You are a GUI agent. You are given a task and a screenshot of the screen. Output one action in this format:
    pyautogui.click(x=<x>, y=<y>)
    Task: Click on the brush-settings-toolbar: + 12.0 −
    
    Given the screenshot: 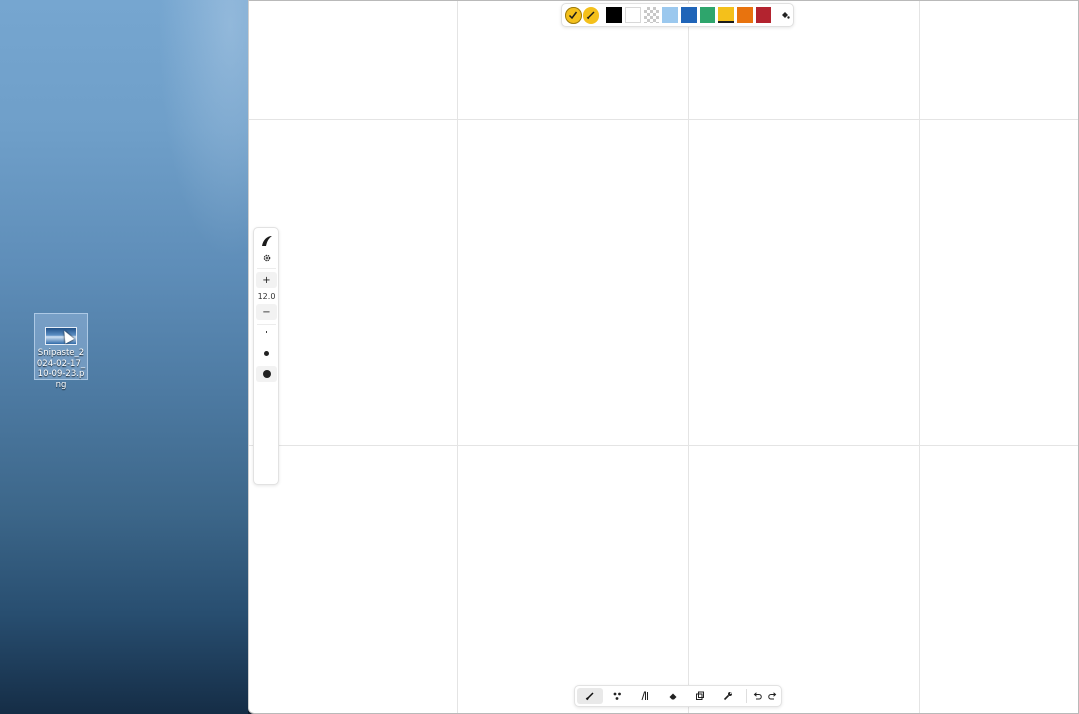 What is the action you would take?
    pyautogui.click(x=266, y=356)
    